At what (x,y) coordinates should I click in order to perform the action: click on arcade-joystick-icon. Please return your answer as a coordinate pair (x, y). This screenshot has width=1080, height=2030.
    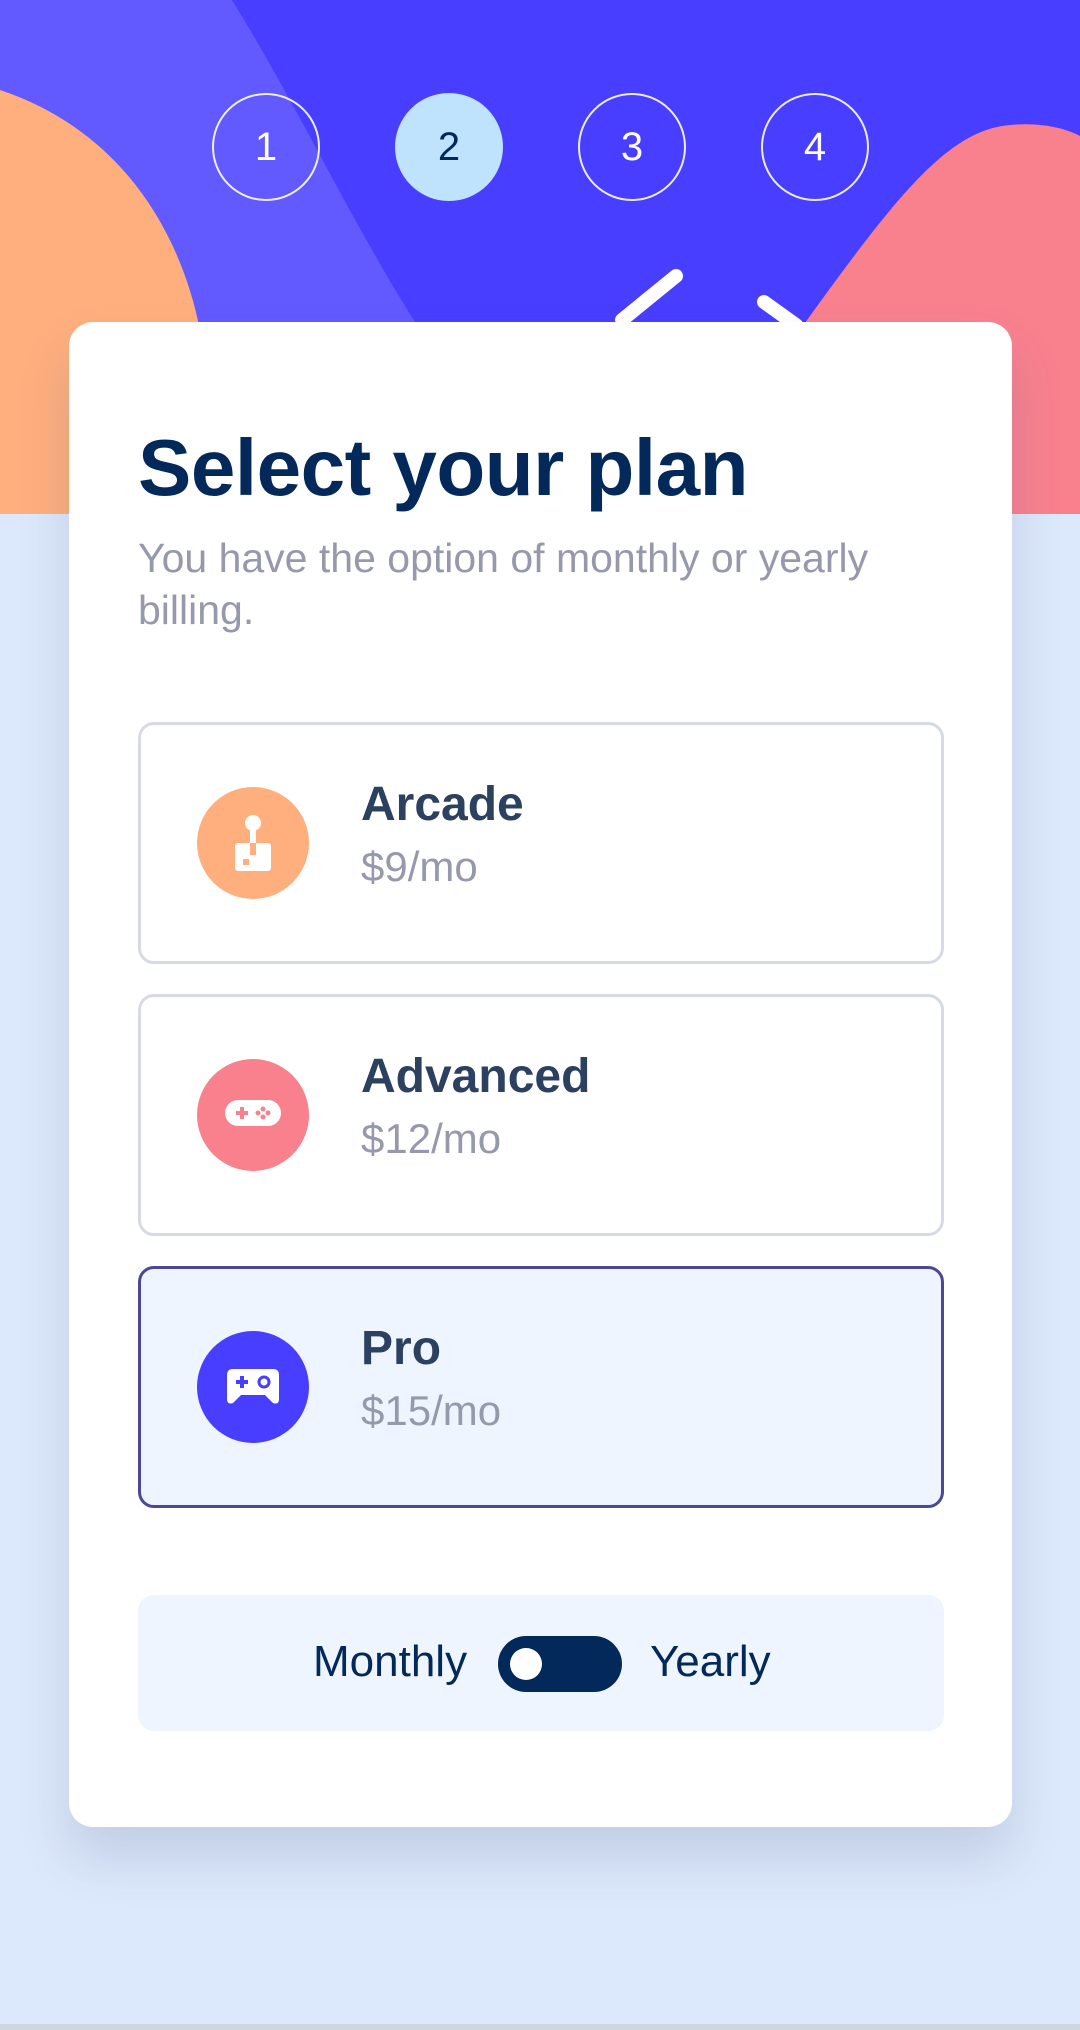
    Looking at the image, I should click on (253, 843).